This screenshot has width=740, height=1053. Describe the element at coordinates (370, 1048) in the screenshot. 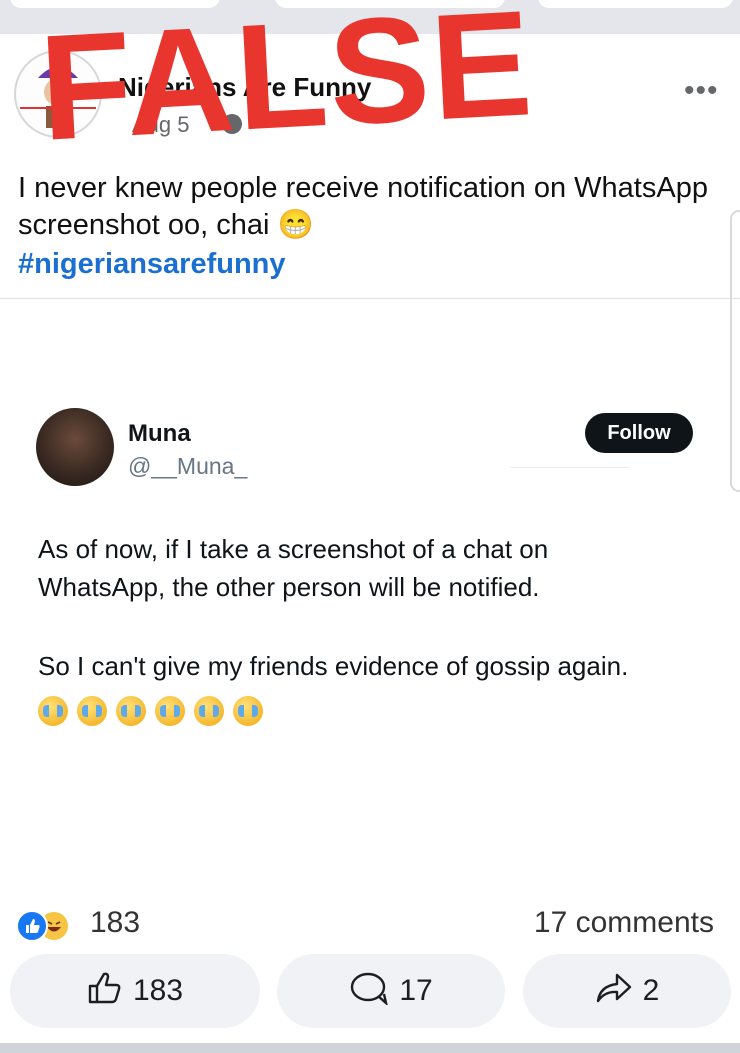

I see `feed-bottom-separator` at that location.